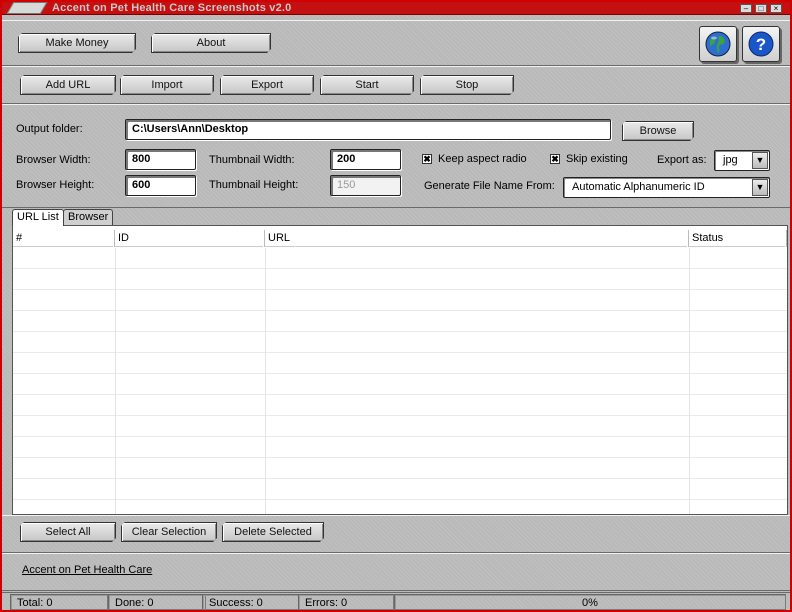 Image resolution: width=792 pixels, height=612 pixels. I want to click on about-button: About, so click(211, 43).